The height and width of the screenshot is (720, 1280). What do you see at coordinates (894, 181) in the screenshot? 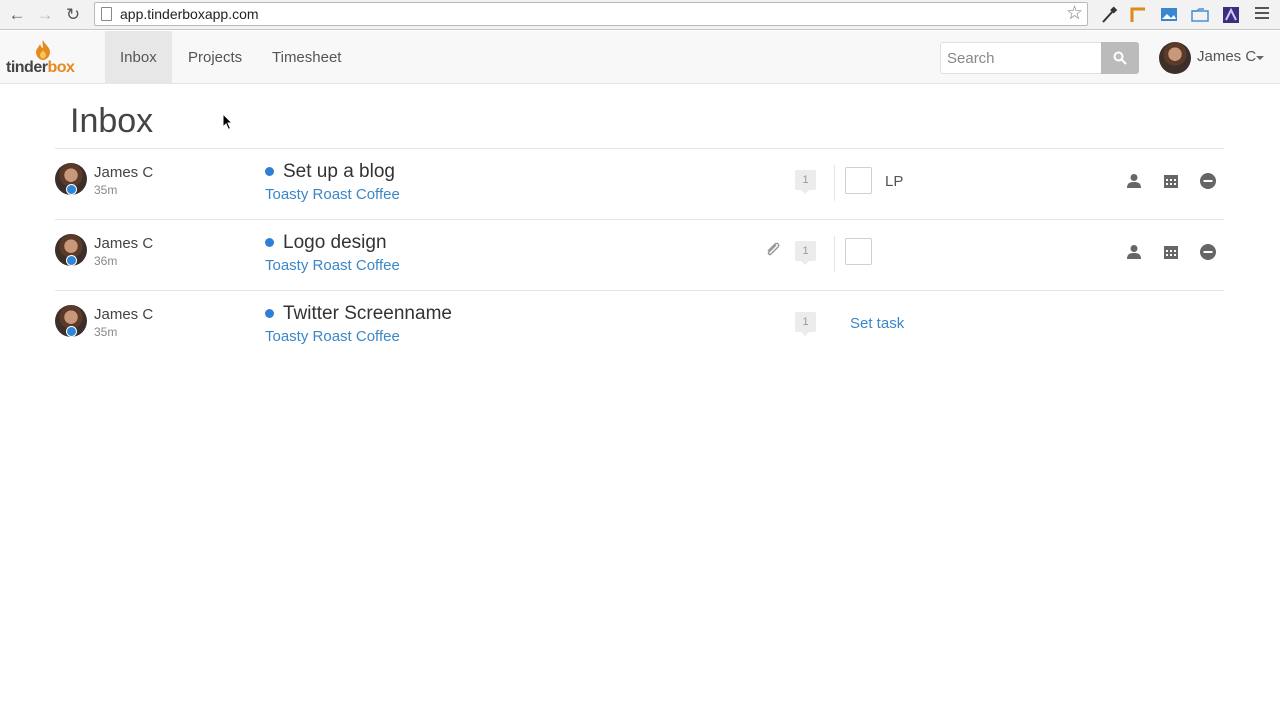
I see `assignee-initials: LP` at bounding box center [894, 181].